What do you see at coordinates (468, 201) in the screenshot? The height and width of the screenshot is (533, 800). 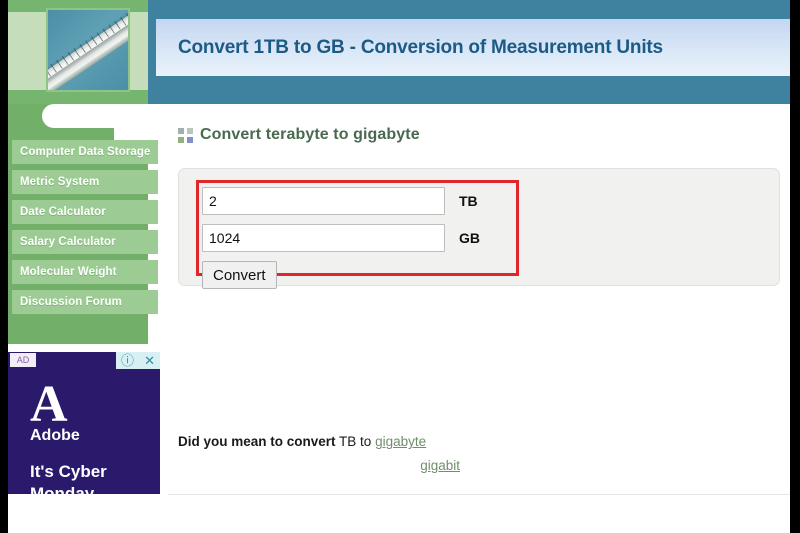 I see `from-unit-label: TB` at bounding box center [468, 201].